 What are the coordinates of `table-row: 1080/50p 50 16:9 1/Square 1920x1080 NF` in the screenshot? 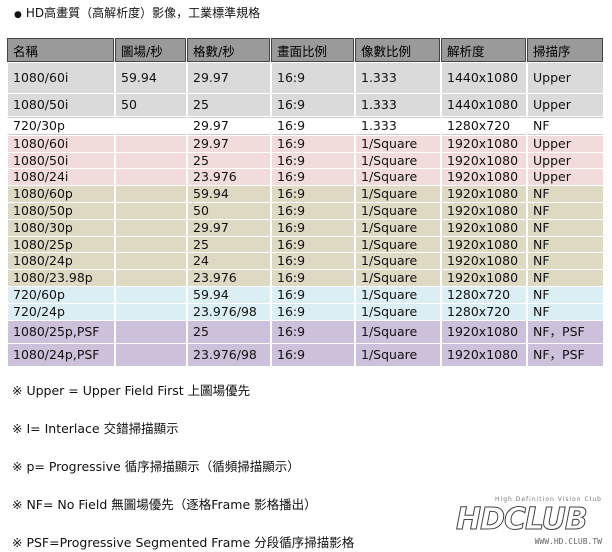 It's located at (305, 210).